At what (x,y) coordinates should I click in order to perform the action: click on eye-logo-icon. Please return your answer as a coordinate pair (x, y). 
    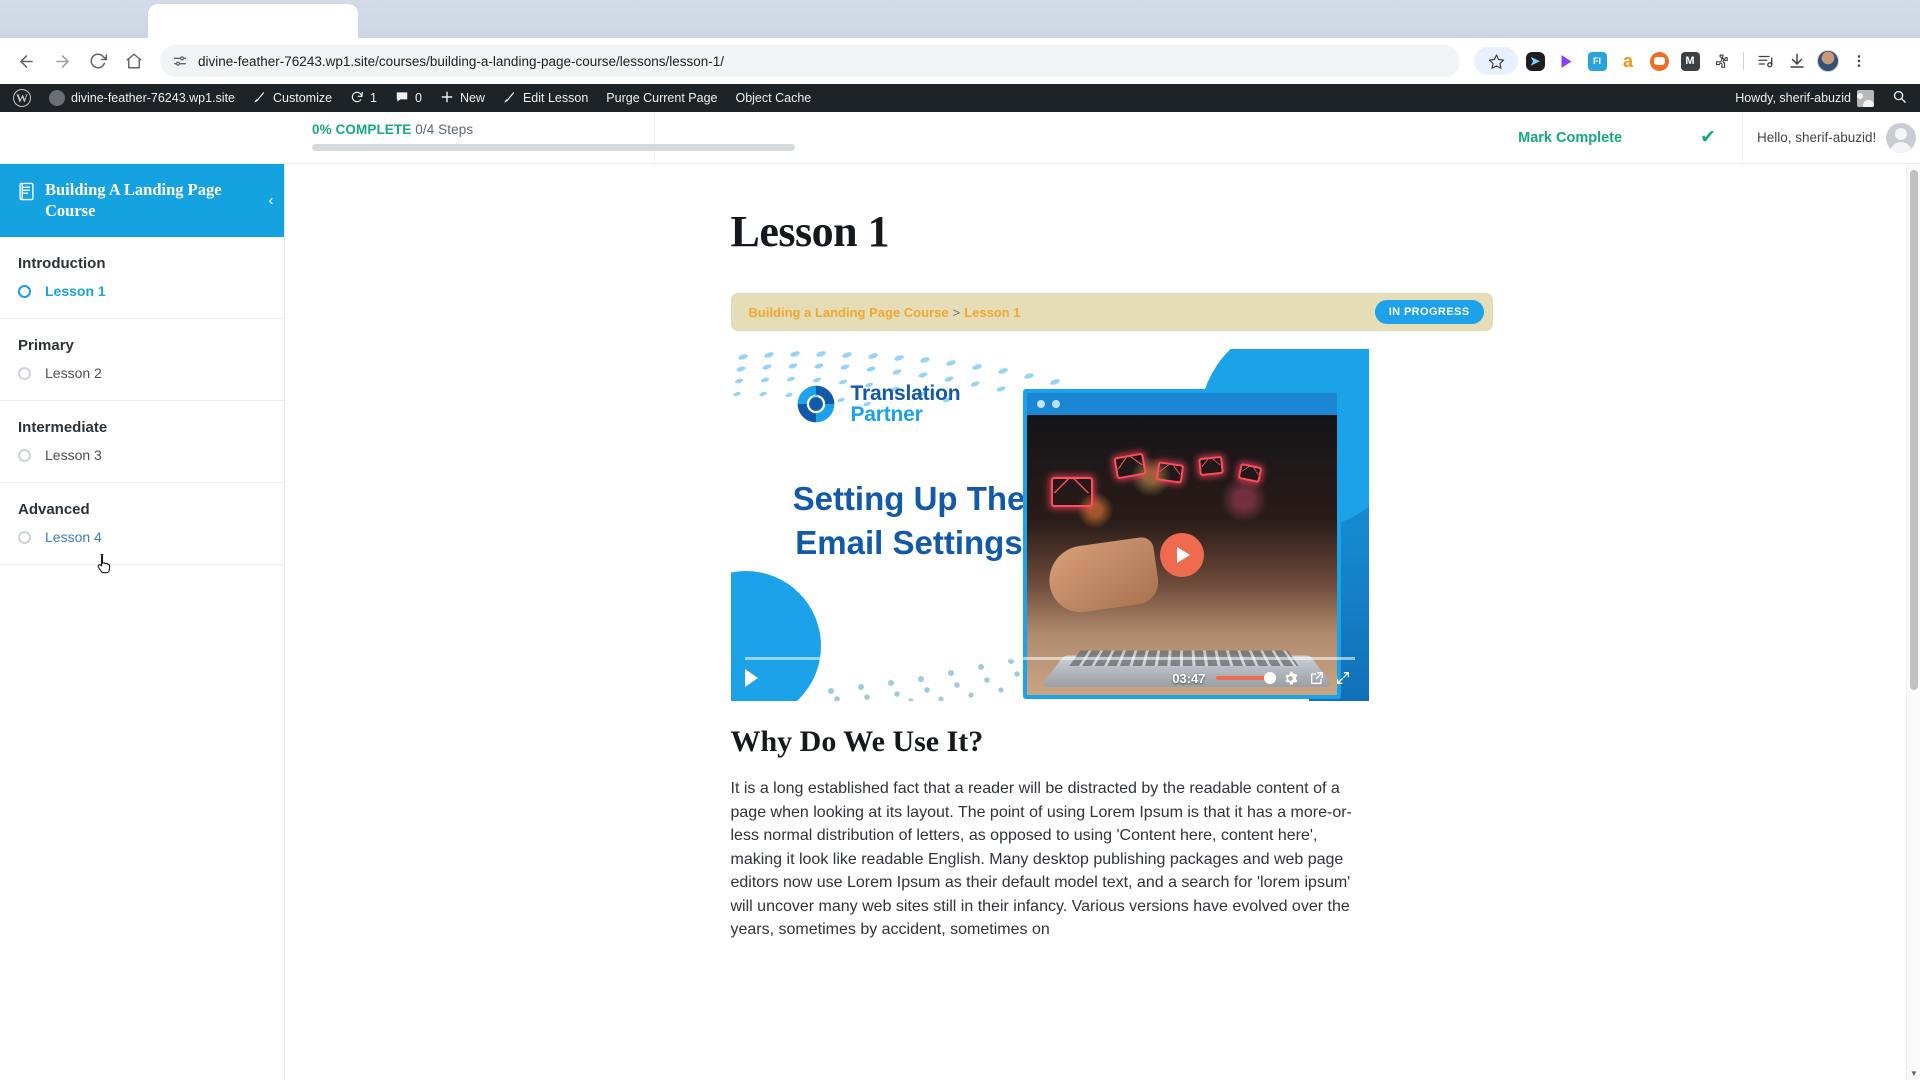
    Looking at the image, I should click on (815, 404).